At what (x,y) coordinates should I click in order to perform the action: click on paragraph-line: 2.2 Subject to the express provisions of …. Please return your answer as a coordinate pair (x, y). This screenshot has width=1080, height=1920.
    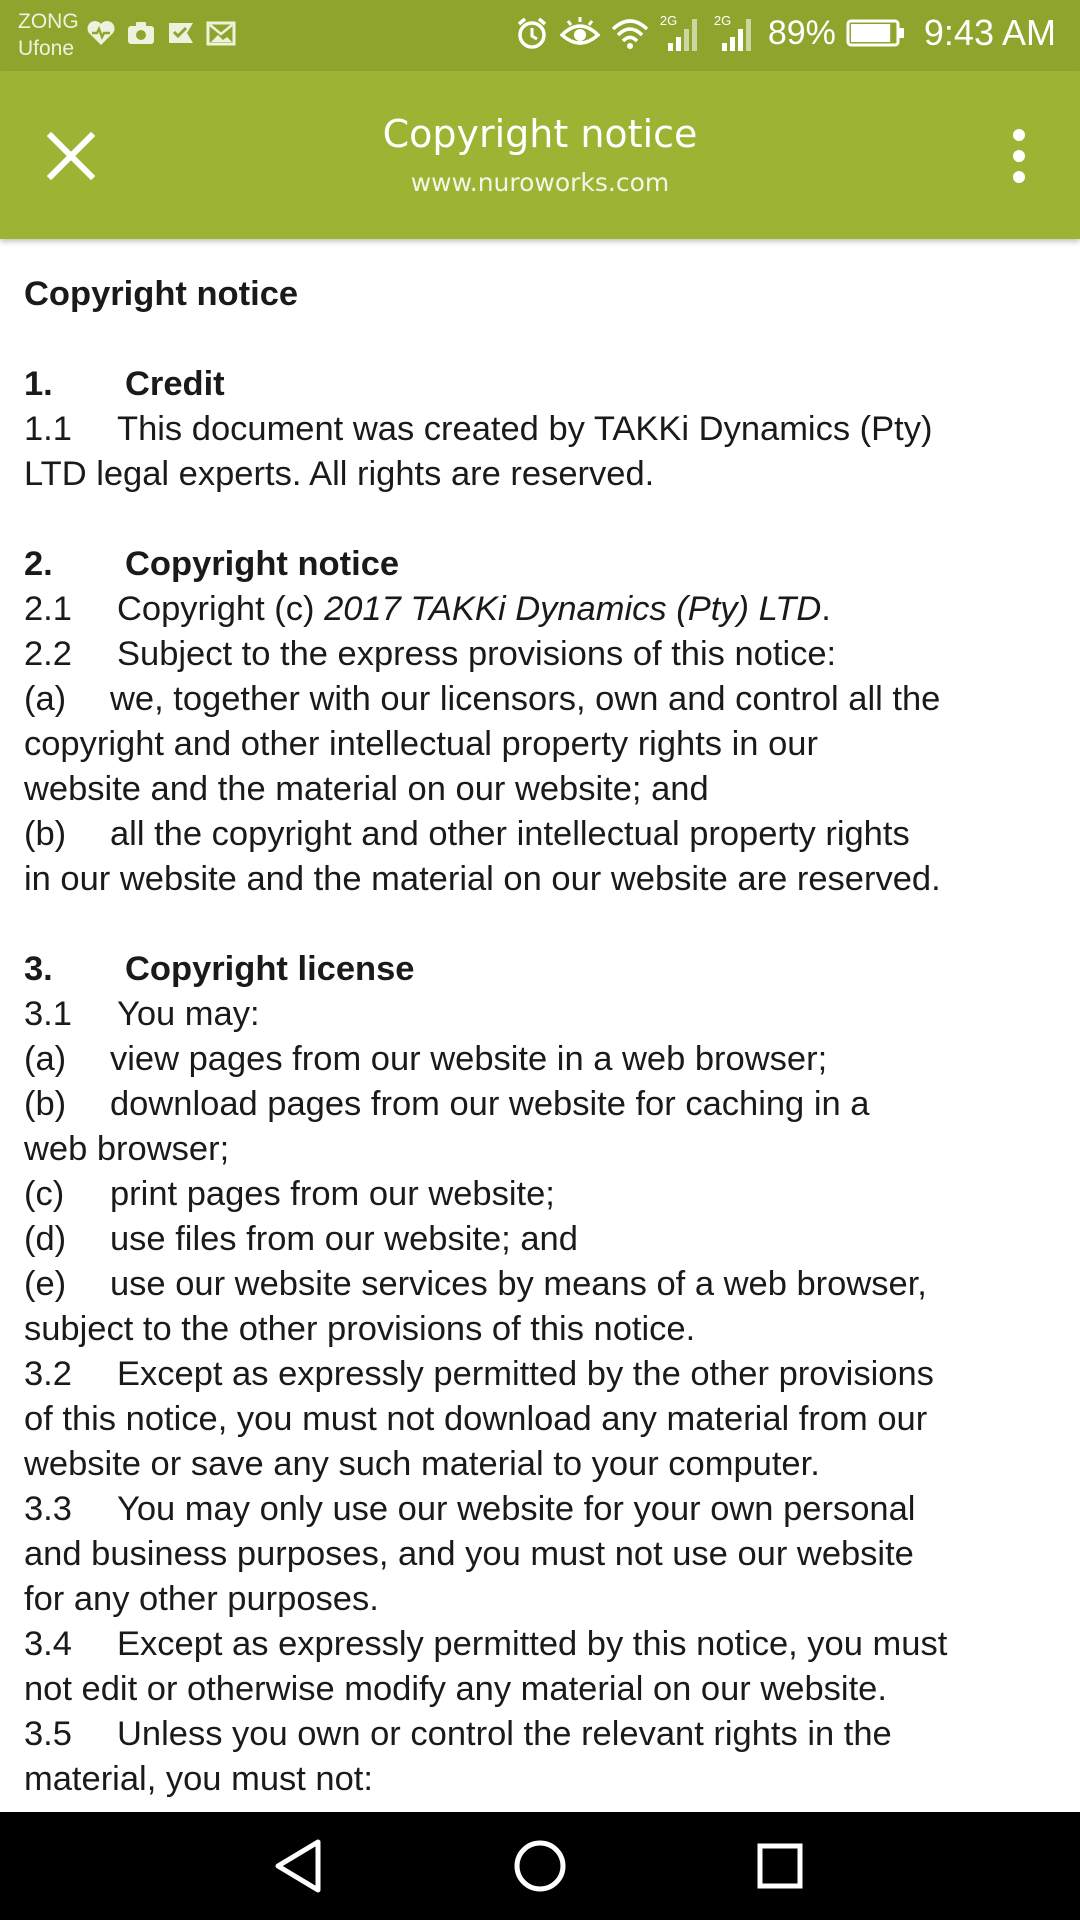
    Looking at the image, I should click on (544, 654).